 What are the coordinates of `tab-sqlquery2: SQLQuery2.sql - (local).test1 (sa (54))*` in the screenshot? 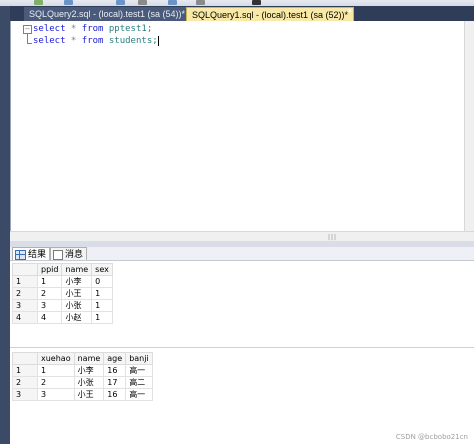 It's located at (107, 14).